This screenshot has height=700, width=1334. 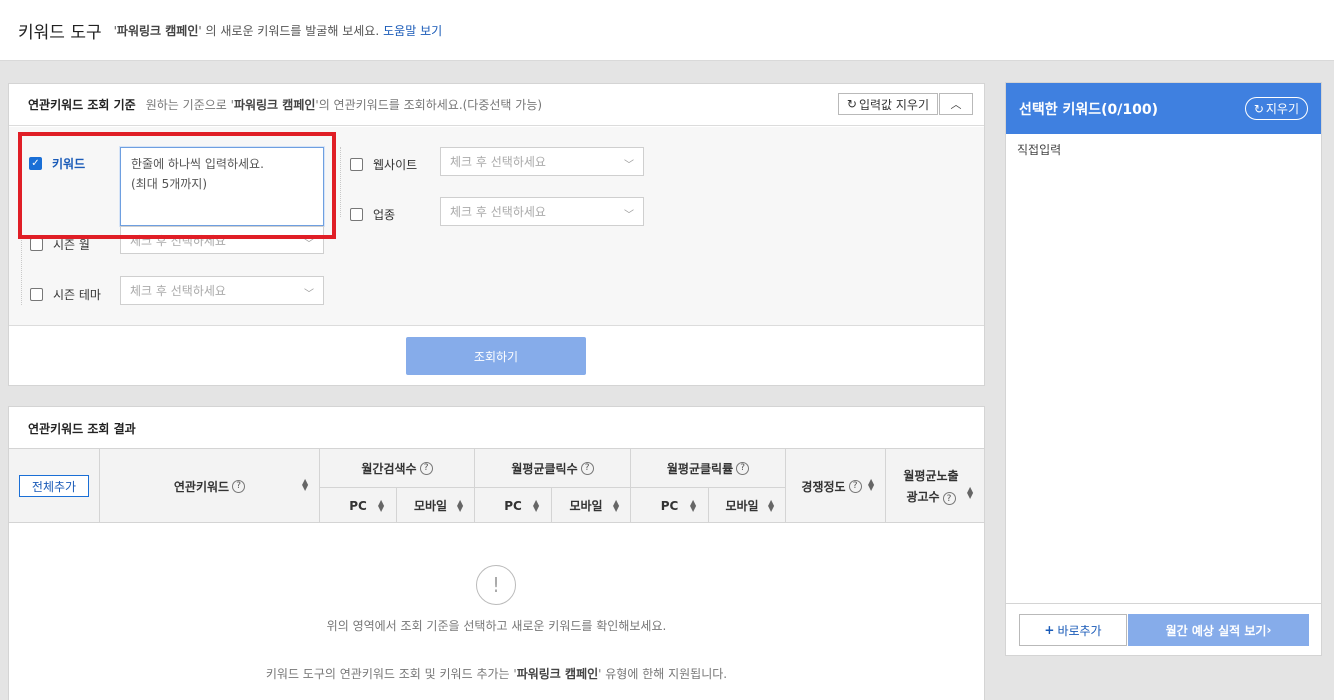 What do you see at coordinates (412, 30) in the screenshot?
I see `help-link: 도움말 보기` at bounding box center [412, 30].